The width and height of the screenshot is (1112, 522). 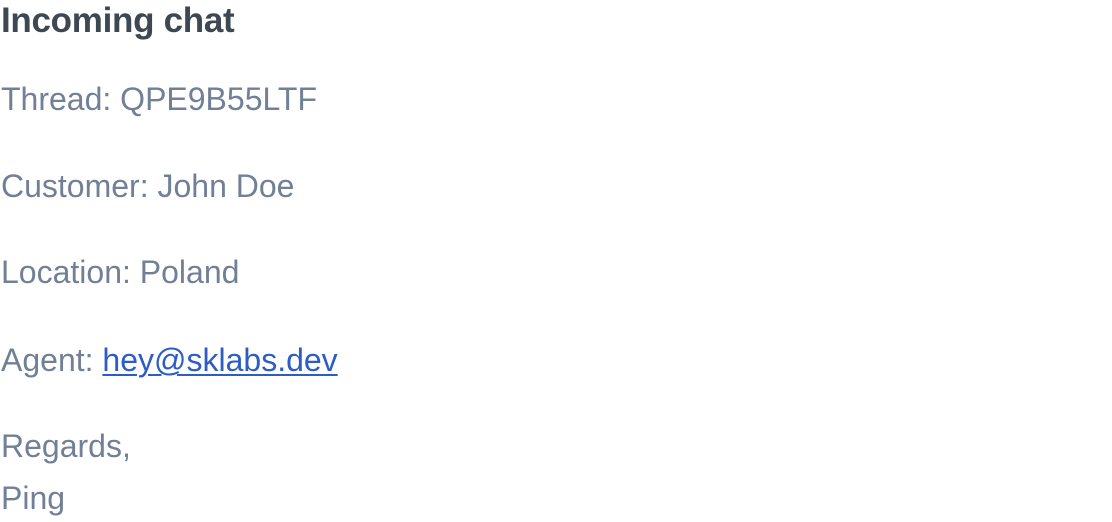 What do you see at coordinates (61, 99) in the screenshot?
I see `thread-label: Thread:` at bounding box center [61, 99].